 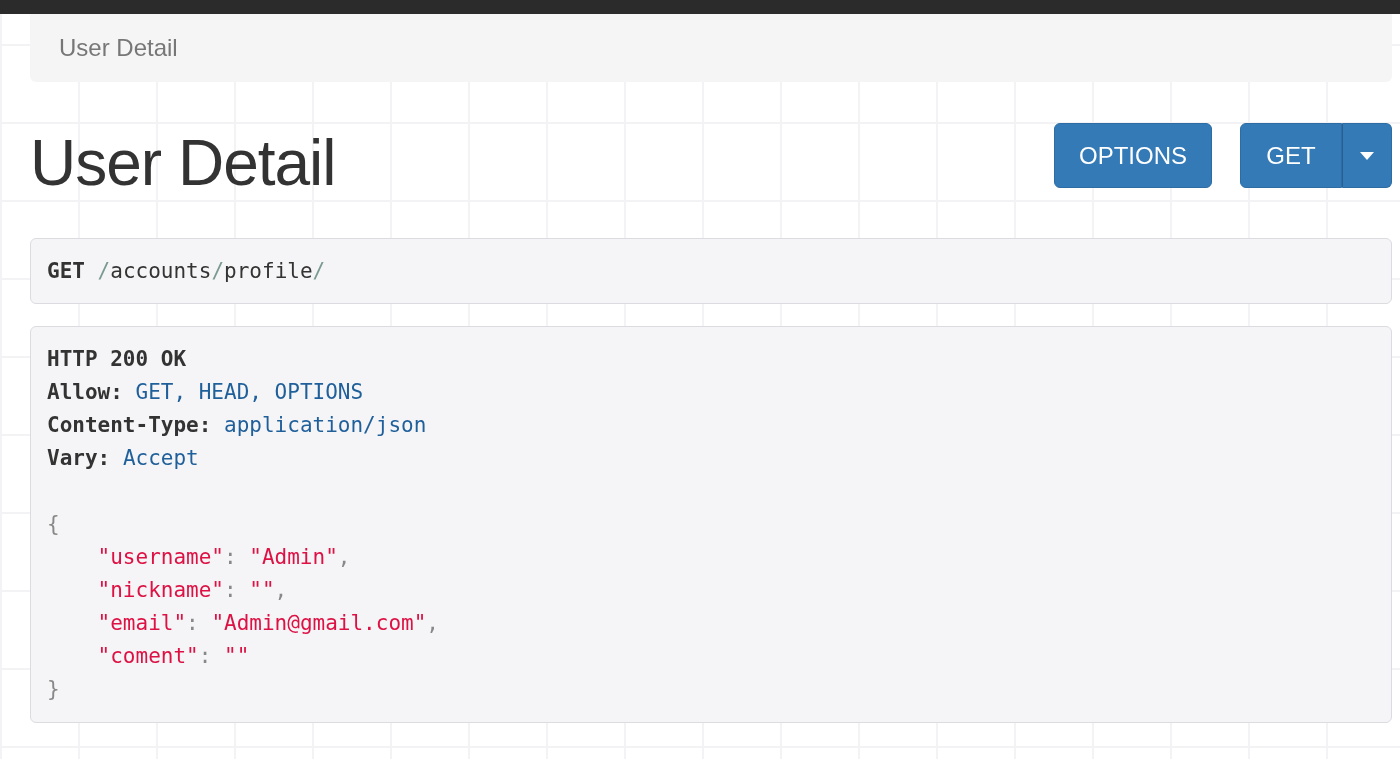 I want to click on options-button: OPTIONS, so click(x=1133, y=155).